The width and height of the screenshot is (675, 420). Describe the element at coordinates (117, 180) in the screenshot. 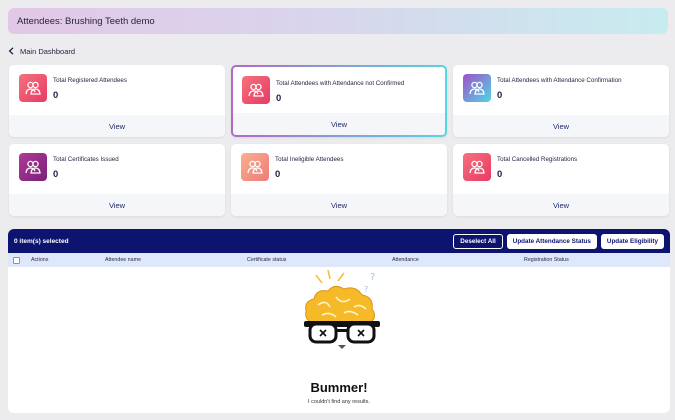

I see `card-certificates-issued: Total Certificates Issued 0 View` at that location.